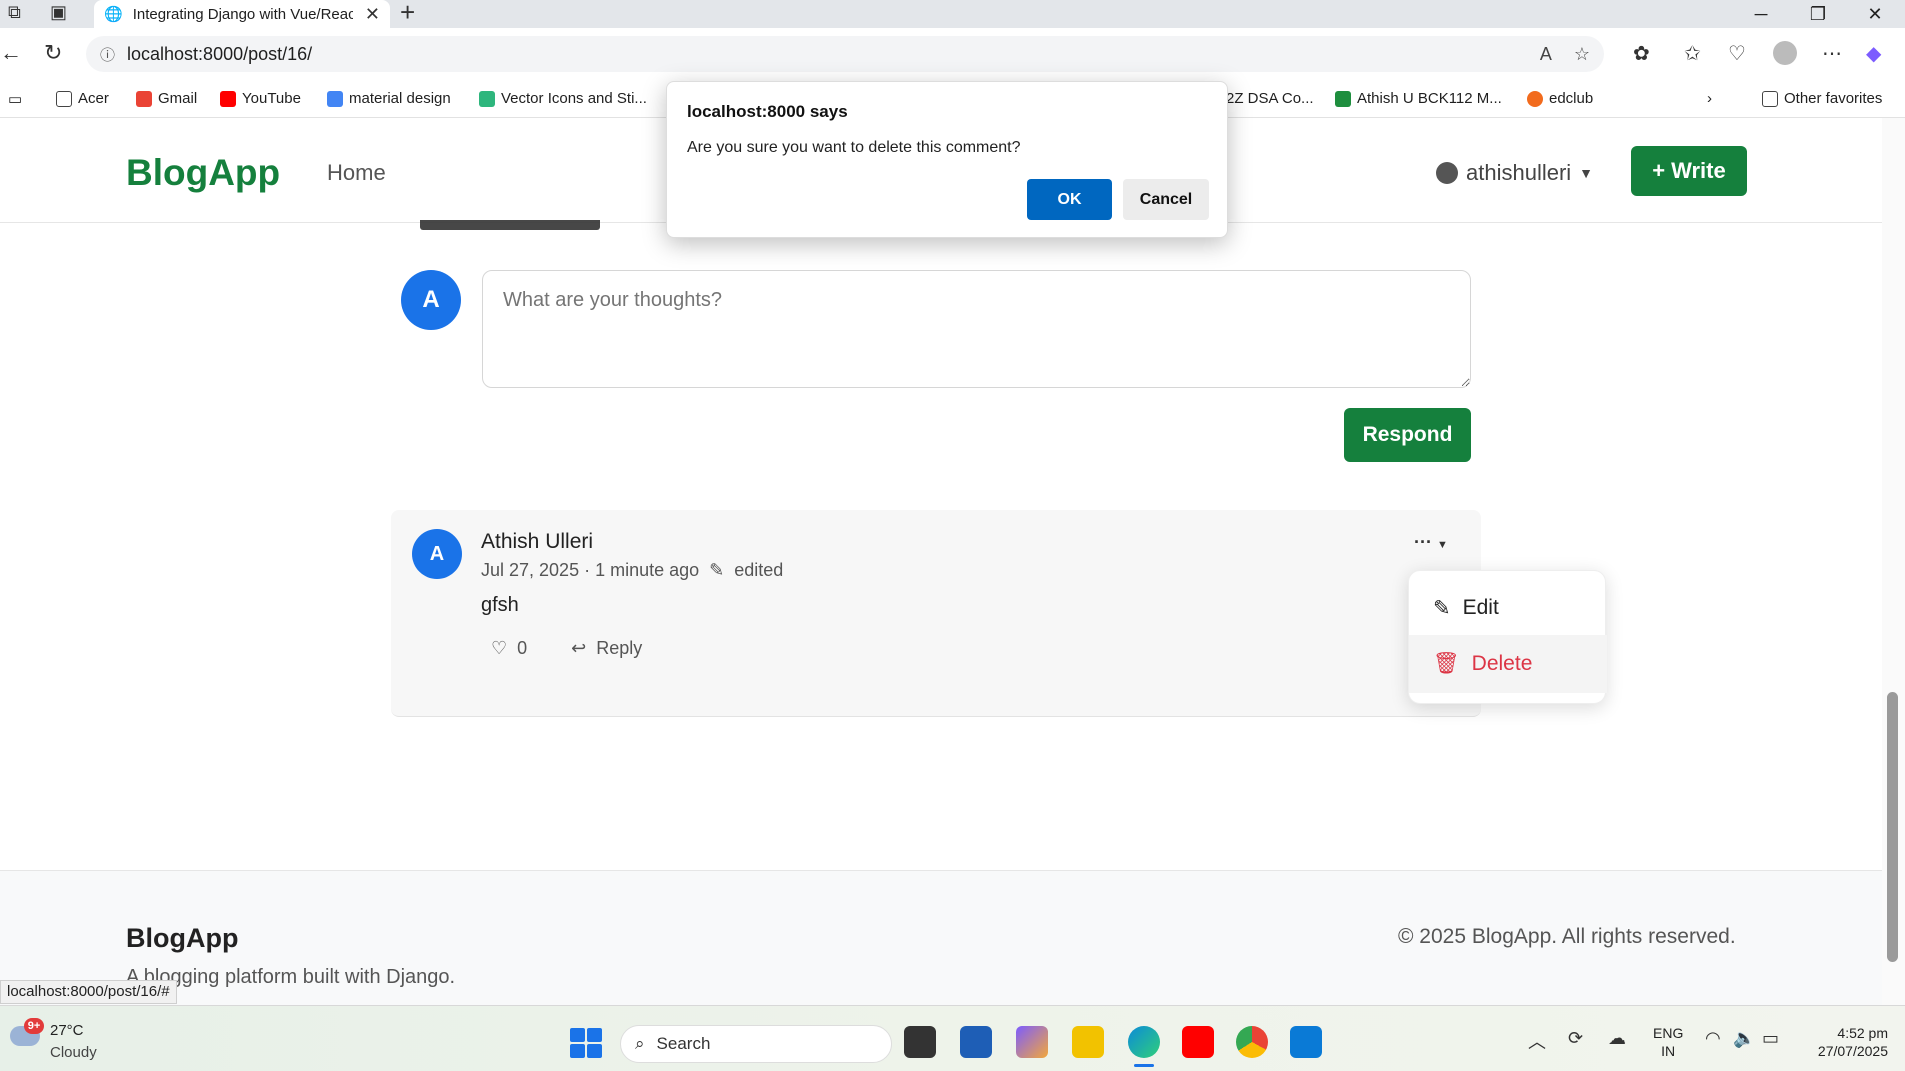 Image resolution: width=1905 pixels, height=1071 pixels. Describe the element at coordinates (1431, 542) in the screenshot. I see `comment-more-button: ··· ▼` at that location.